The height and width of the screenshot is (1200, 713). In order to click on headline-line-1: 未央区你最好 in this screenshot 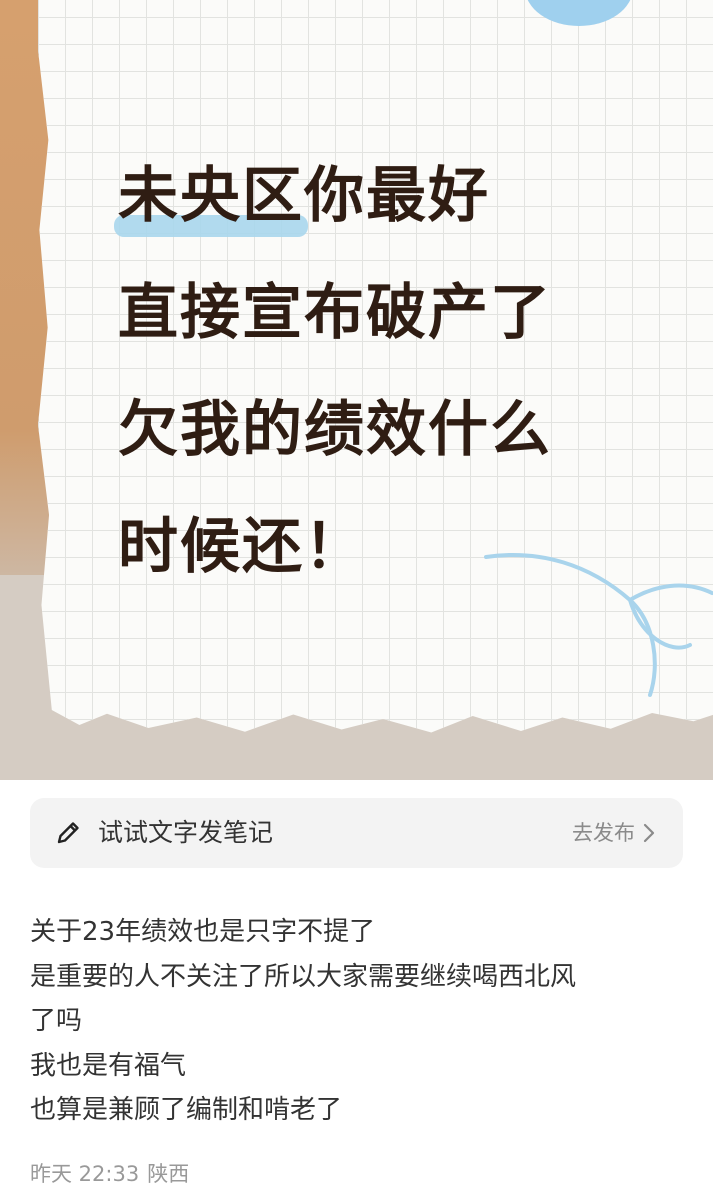, I will do `click(396, 196)`.